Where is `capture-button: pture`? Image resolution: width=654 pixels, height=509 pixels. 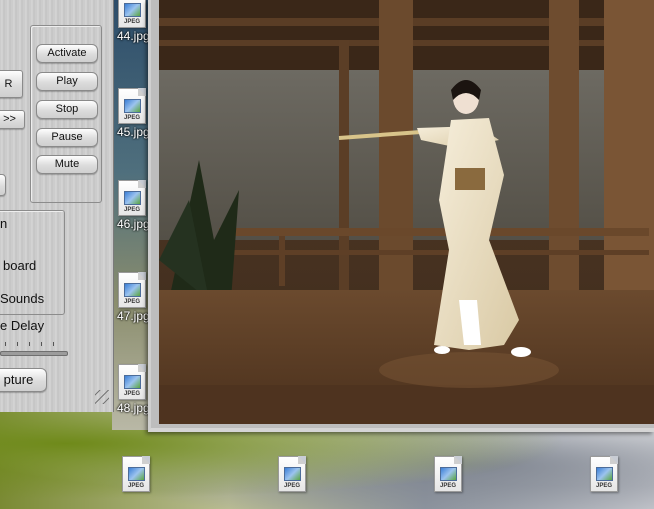
capture-button: pture is located at coordinates (23, 380).